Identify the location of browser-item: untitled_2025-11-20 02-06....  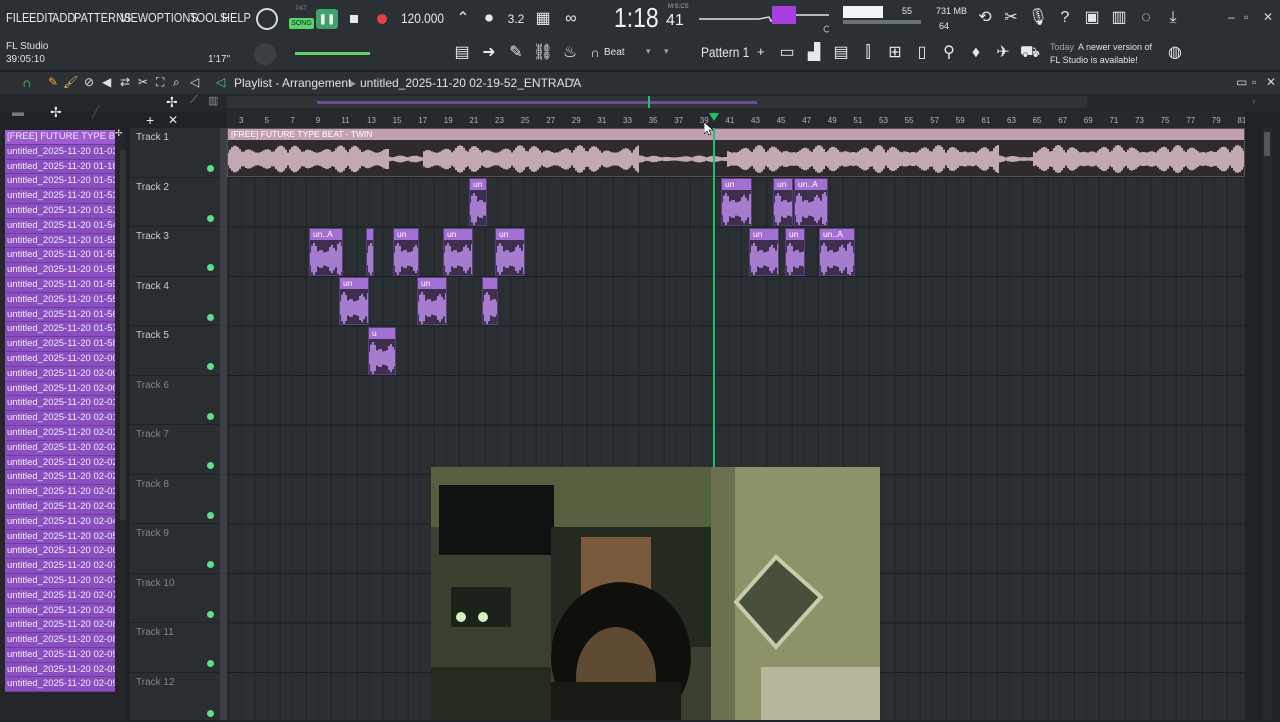
(60, 551).